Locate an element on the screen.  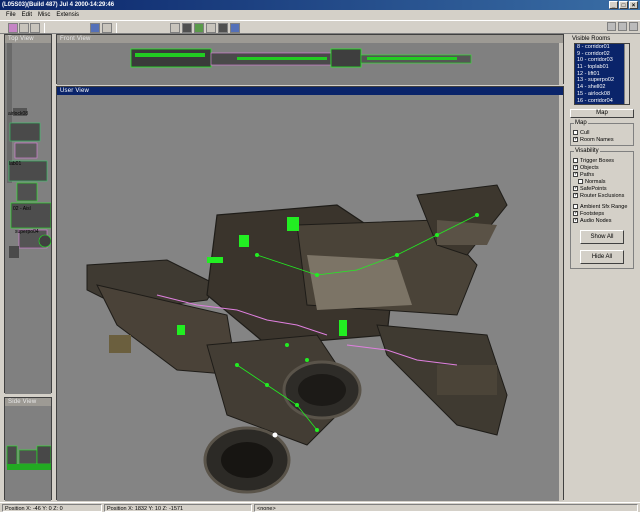
user-view-title: User View is located at coordinates (310, 91).